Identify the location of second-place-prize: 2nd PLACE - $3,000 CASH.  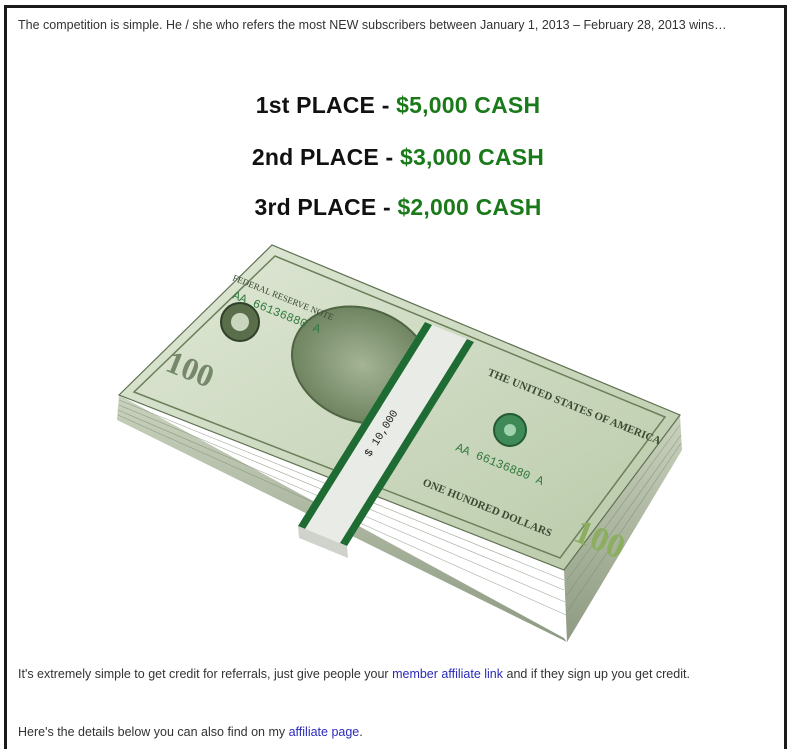
(398, 157).